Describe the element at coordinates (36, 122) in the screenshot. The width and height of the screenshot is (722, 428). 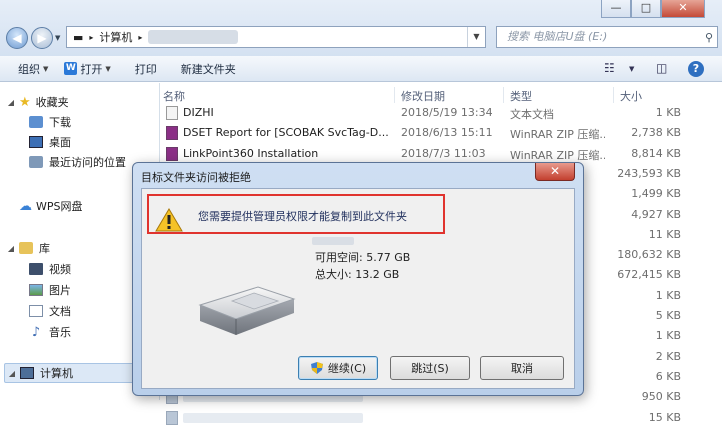
I see `download-folder-icon` at that location.